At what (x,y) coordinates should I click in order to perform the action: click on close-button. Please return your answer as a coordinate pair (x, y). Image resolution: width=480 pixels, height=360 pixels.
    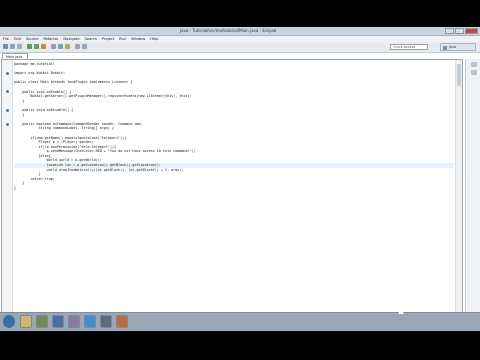
    Looking at the image, I should click on (471, 31).